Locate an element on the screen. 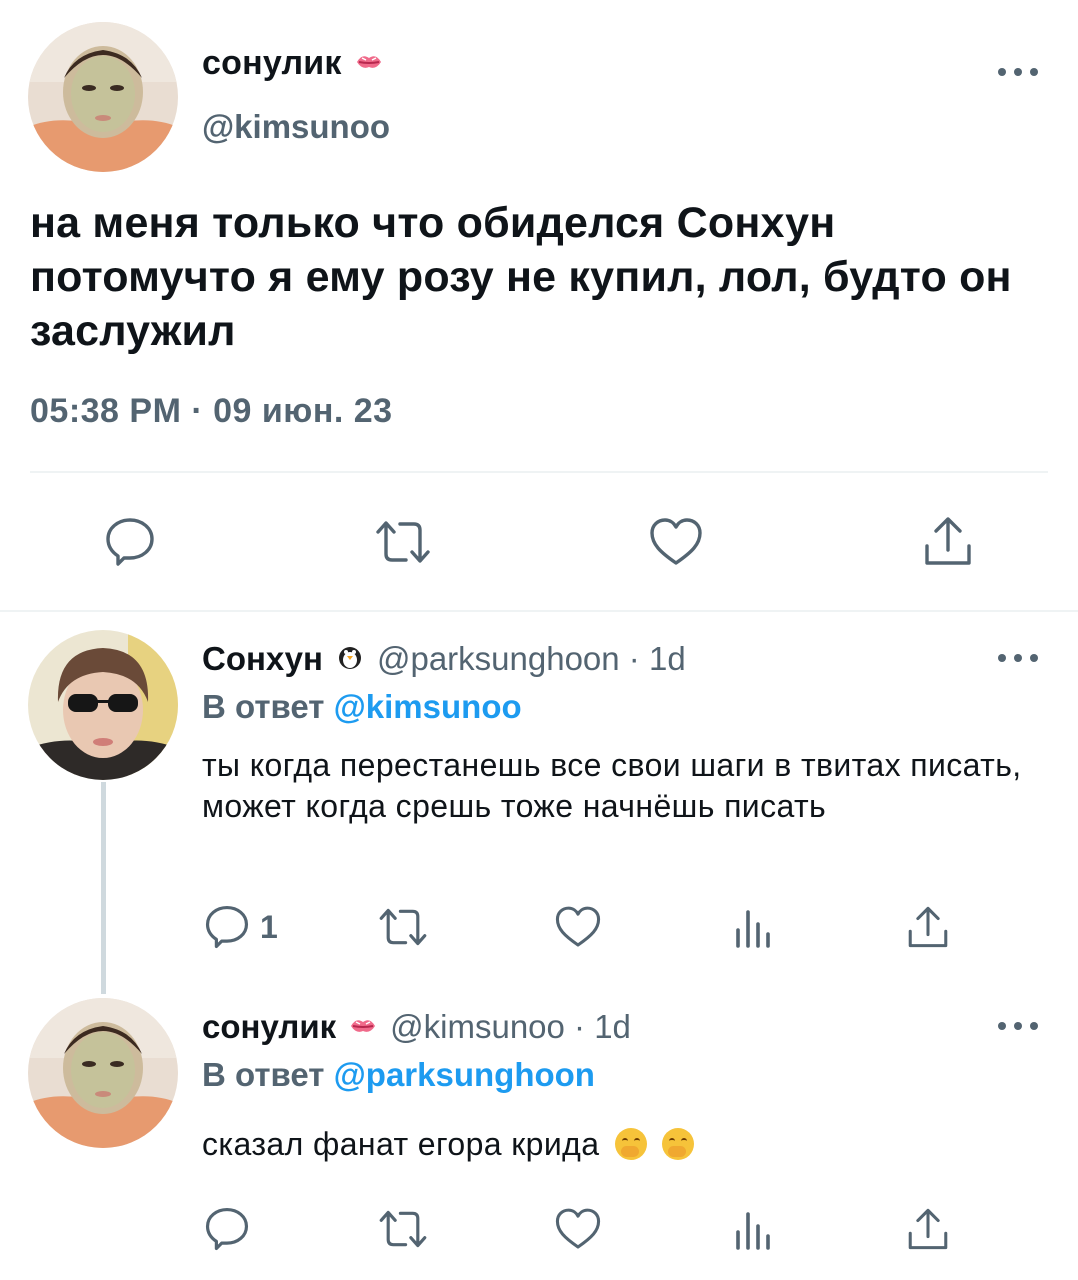 The image size is (1078, 1280). replying-mention: @parksunghoon is located at coordinates (464, 1074).